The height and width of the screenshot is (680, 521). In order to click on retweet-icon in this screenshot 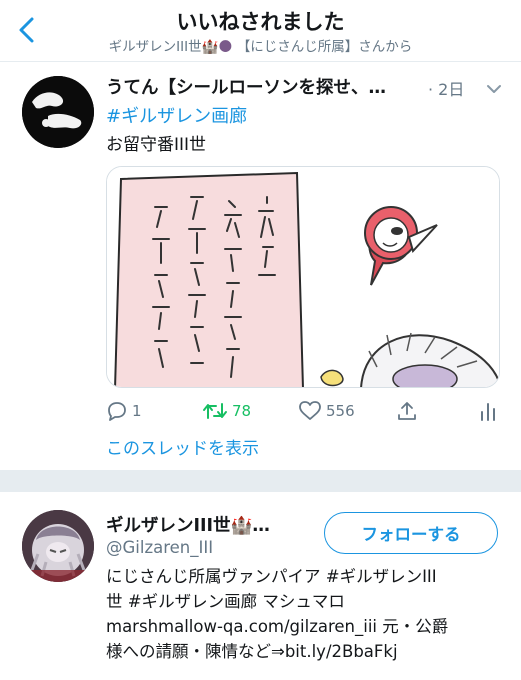, I will do `click(215, 411)`.